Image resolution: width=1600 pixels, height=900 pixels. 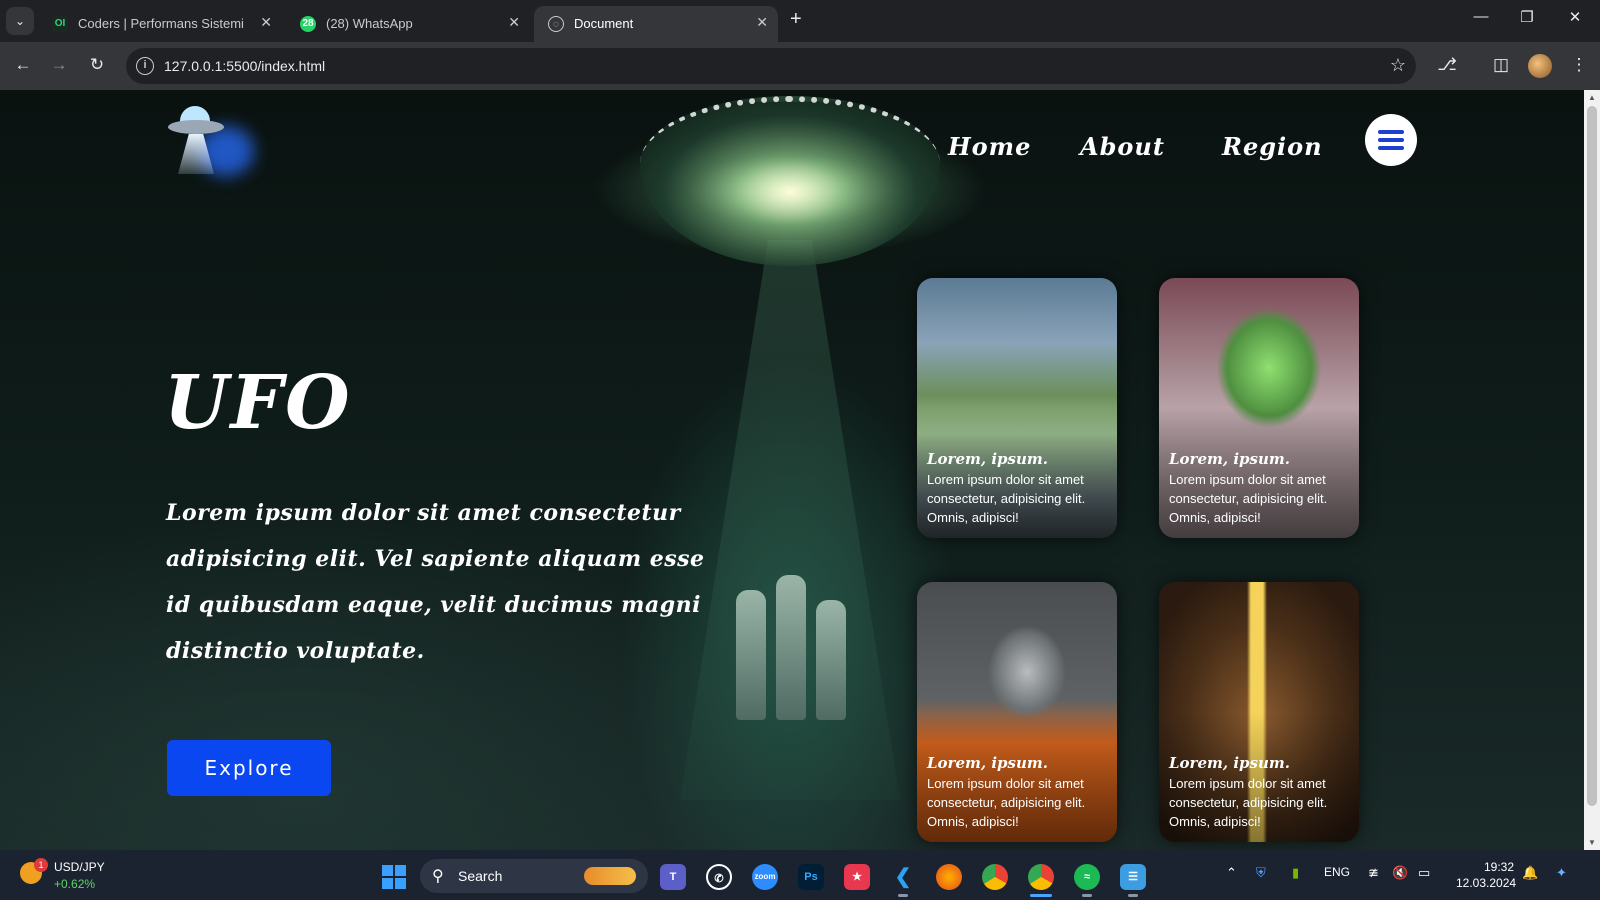 What do you see at coordinates (811, 877) in the screenshot?
I see `photoshop-icon: Ps` at bounding box center [811, 877].